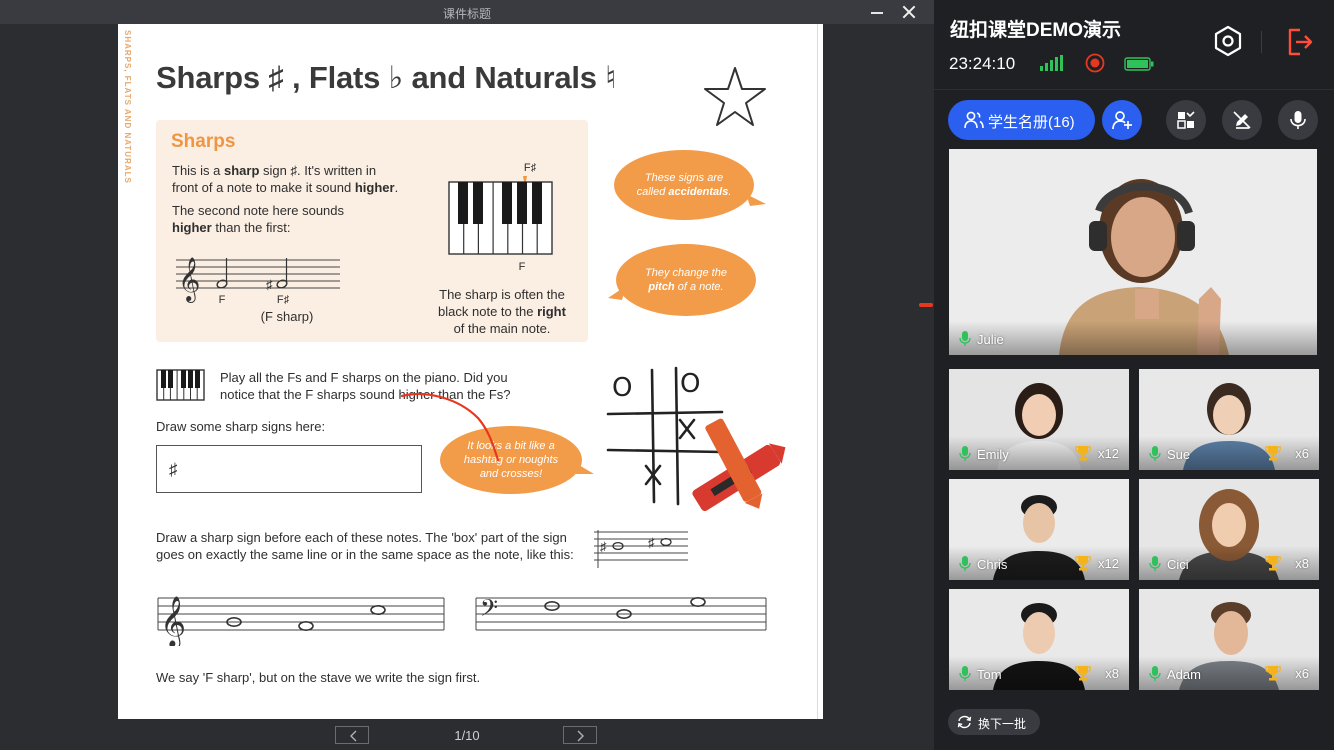 This screenshot has height=750, width=1334. What do you see at coordinates (817, 371) in the screenshot?
I see `page-edge-line` at bounding box center [817, 371].